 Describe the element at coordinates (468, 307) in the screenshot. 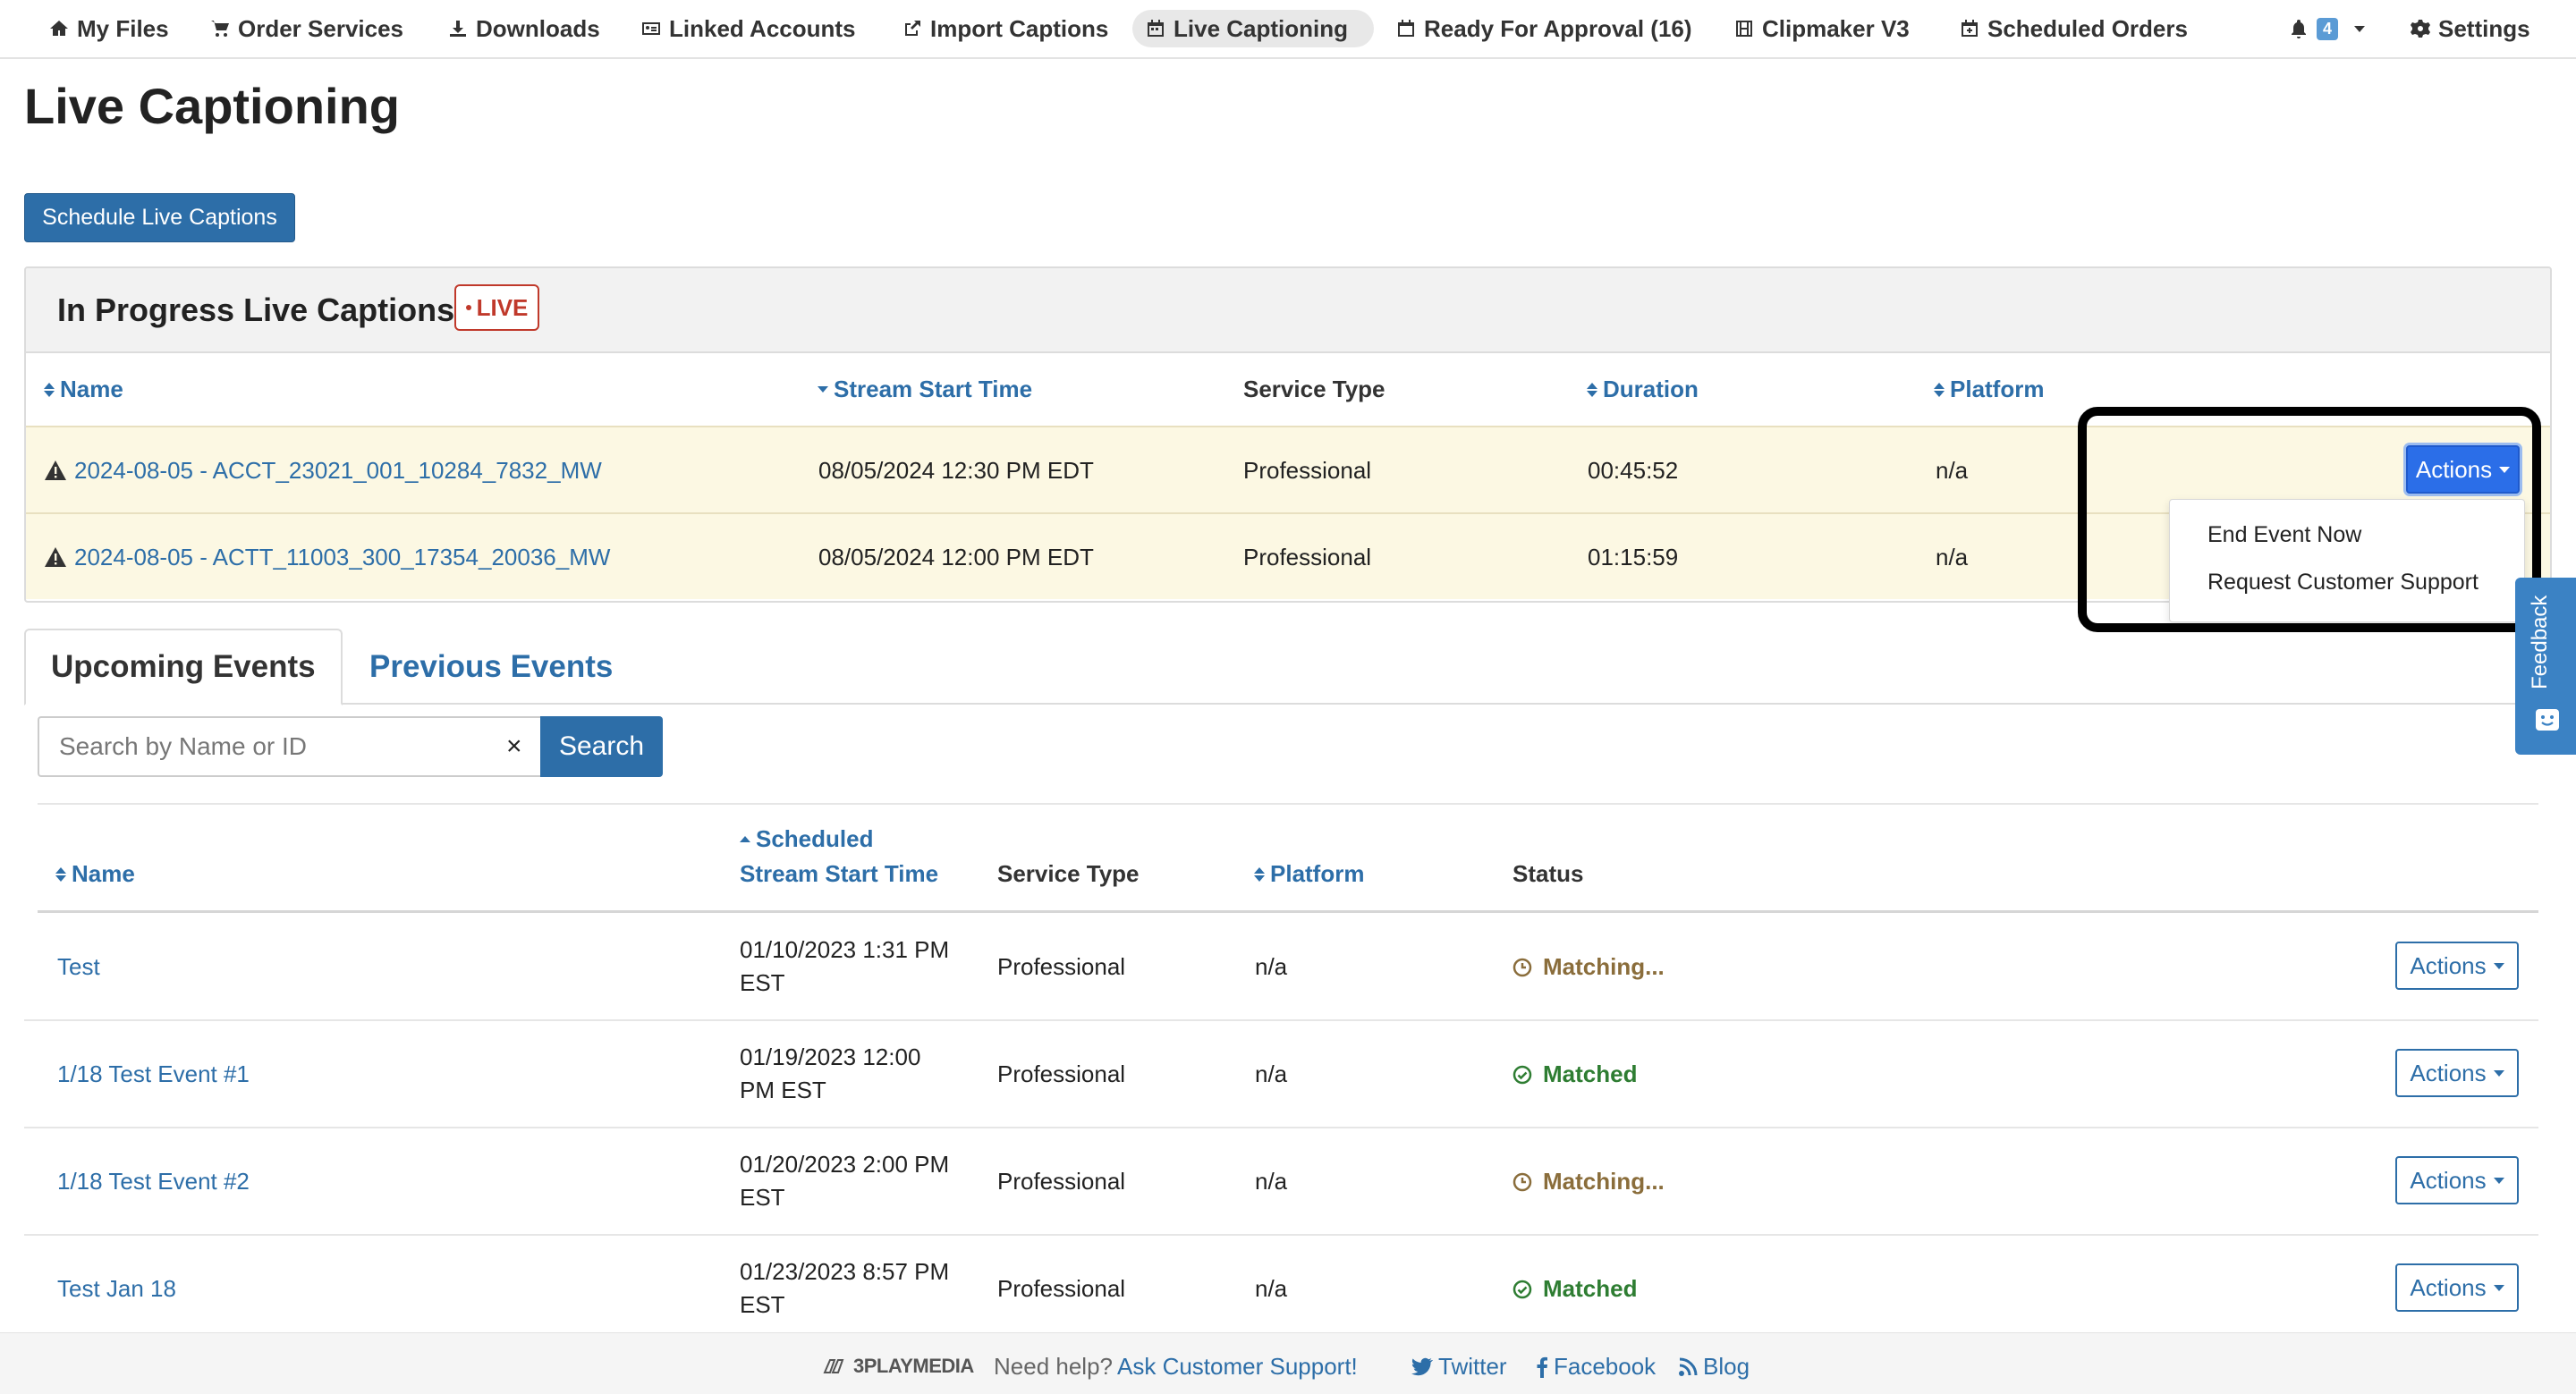

I see `live-dot-icon` at that location.